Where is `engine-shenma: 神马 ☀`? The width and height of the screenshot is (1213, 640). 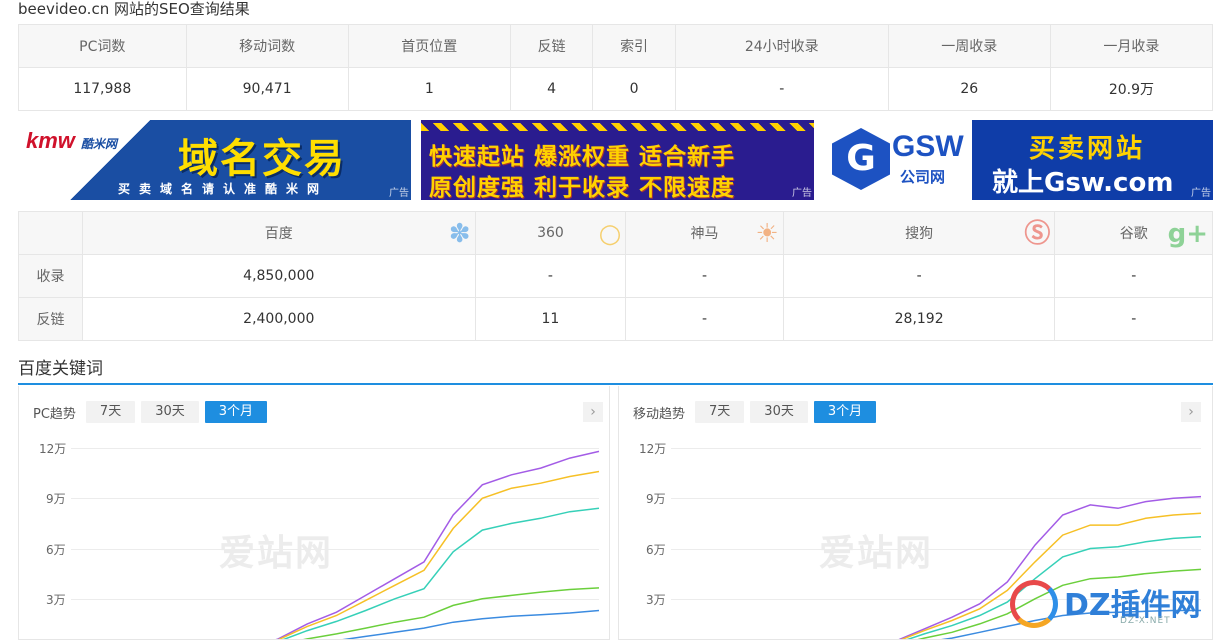 engine-shenma: 神马 ☀ is located at coordinates (704, 233).